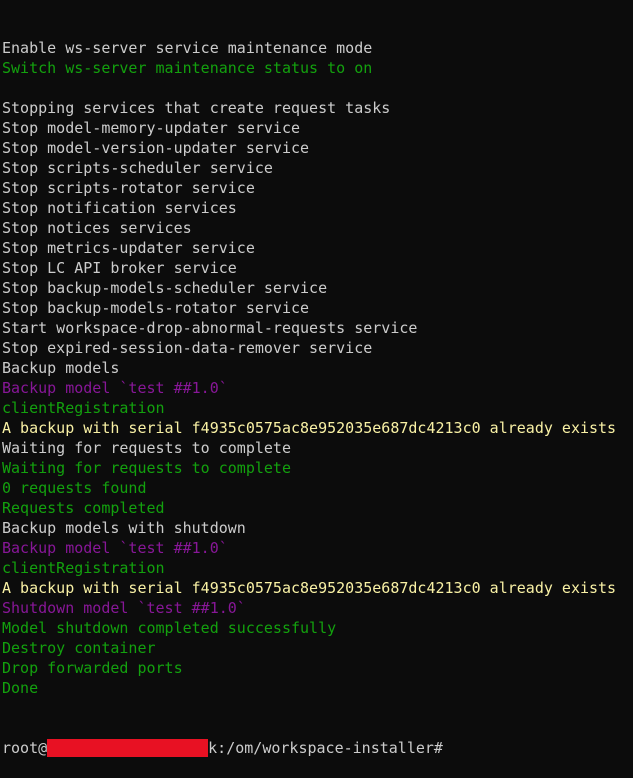 This screenshot has width=633, height=778. Describe the element at coordinates (124, 528) in the screenshot. I see `output-line: Backup models with shutdown` at that location.